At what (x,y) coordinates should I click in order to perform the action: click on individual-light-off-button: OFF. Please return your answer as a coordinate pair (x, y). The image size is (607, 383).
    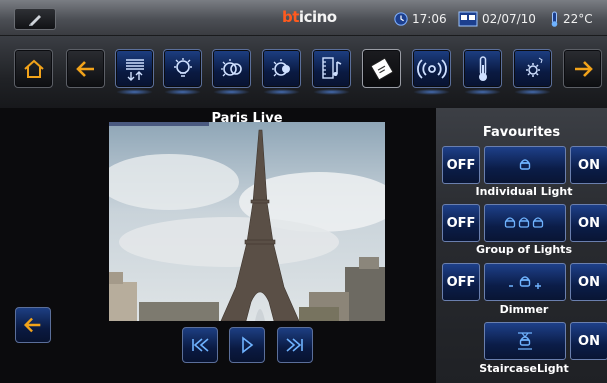
    Looking at the image, I should click on (461, 165).